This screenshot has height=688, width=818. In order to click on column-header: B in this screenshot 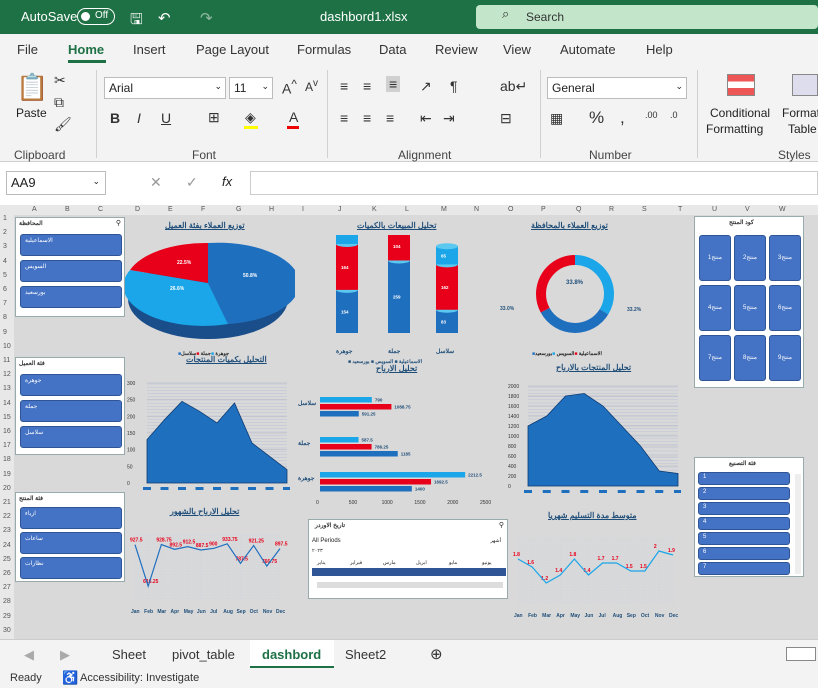, I will do `click(67, 209)`.